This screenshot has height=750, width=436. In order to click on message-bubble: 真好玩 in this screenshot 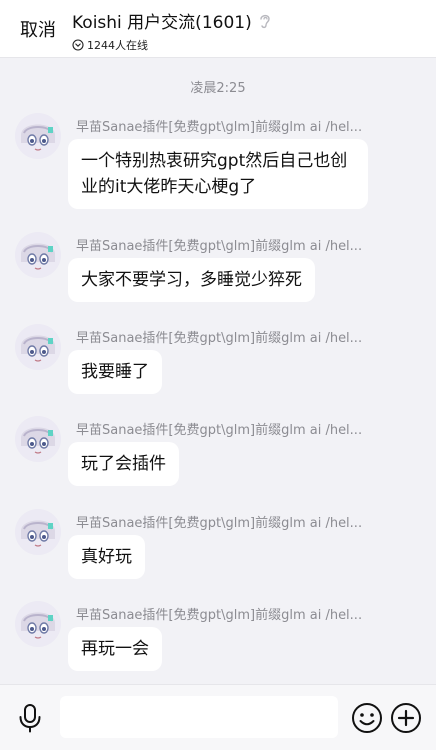, I will do `click(106, 557)`.